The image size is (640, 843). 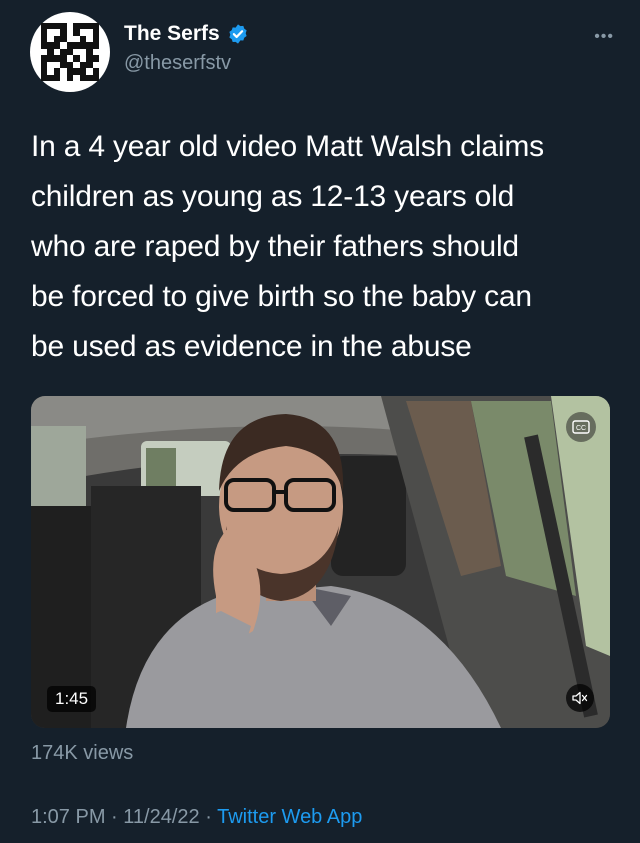 I want to click on qr-code-icon, so click(x=70, y=52).